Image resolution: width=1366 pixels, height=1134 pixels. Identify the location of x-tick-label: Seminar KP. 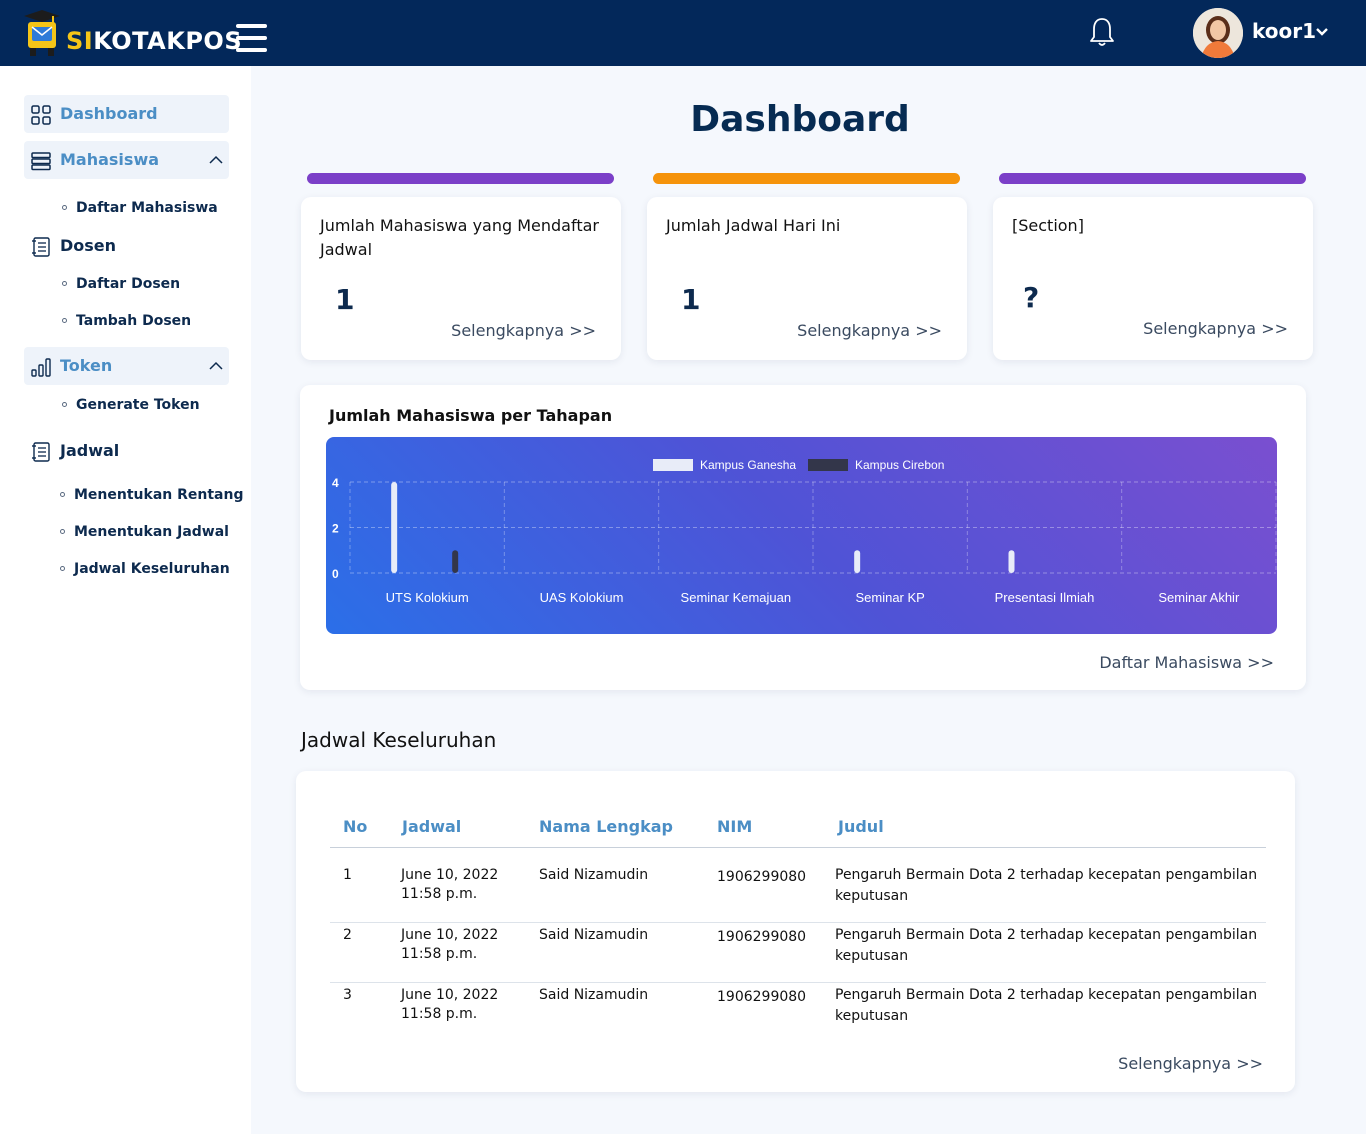
(889, 597).